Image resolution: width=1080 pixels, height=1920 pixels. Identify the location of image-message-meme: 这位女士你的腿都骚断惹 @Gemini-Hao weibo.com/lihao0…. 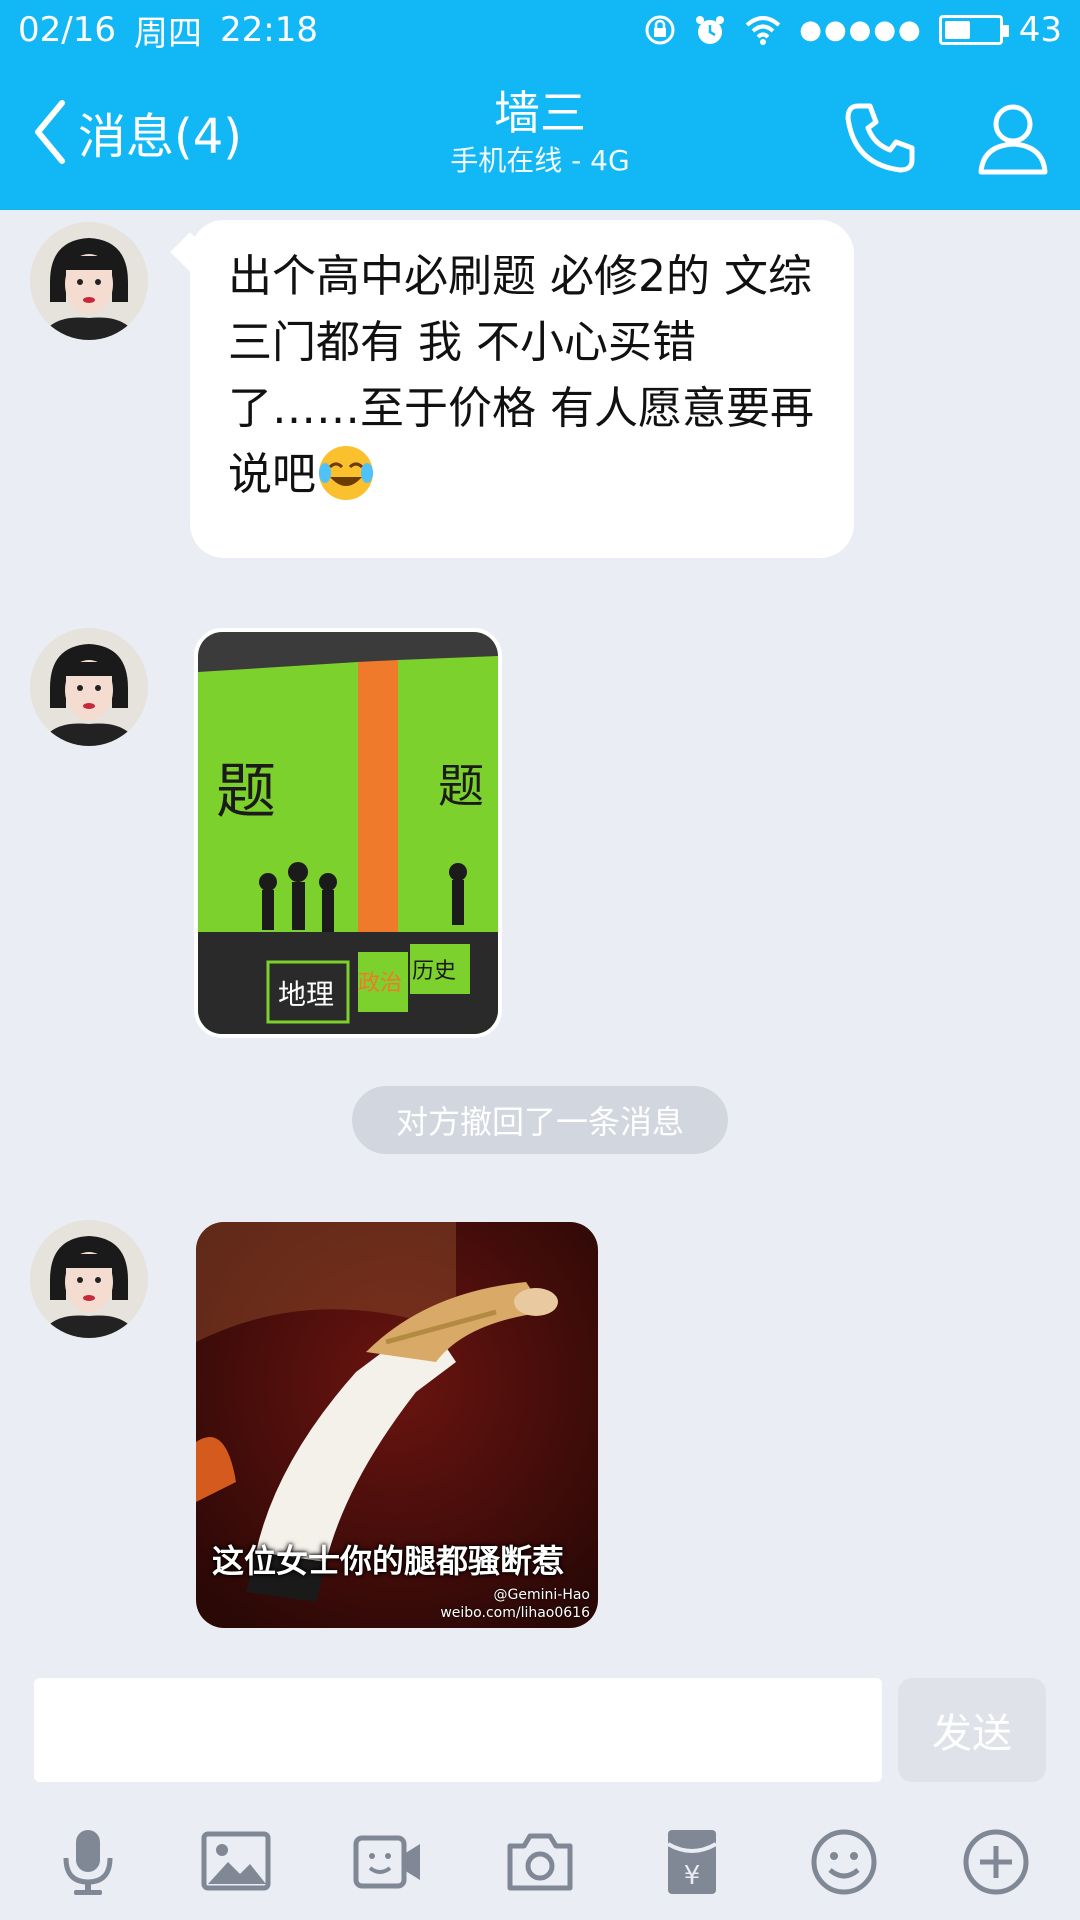
(397, 1425).